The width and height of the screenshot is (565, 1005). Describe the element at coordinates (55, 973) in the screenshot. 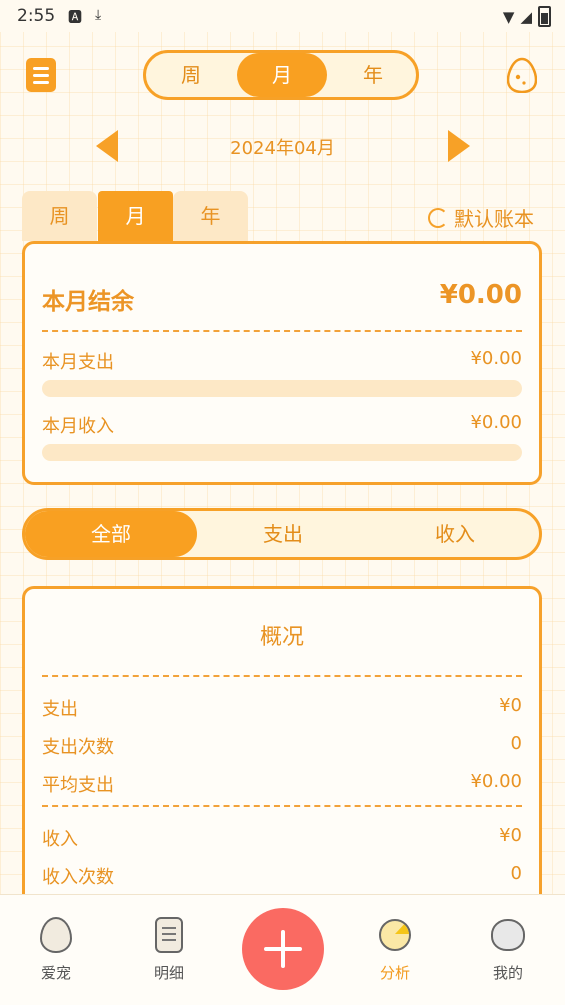

I see `nav-pet-label: 爱宠` at that location.